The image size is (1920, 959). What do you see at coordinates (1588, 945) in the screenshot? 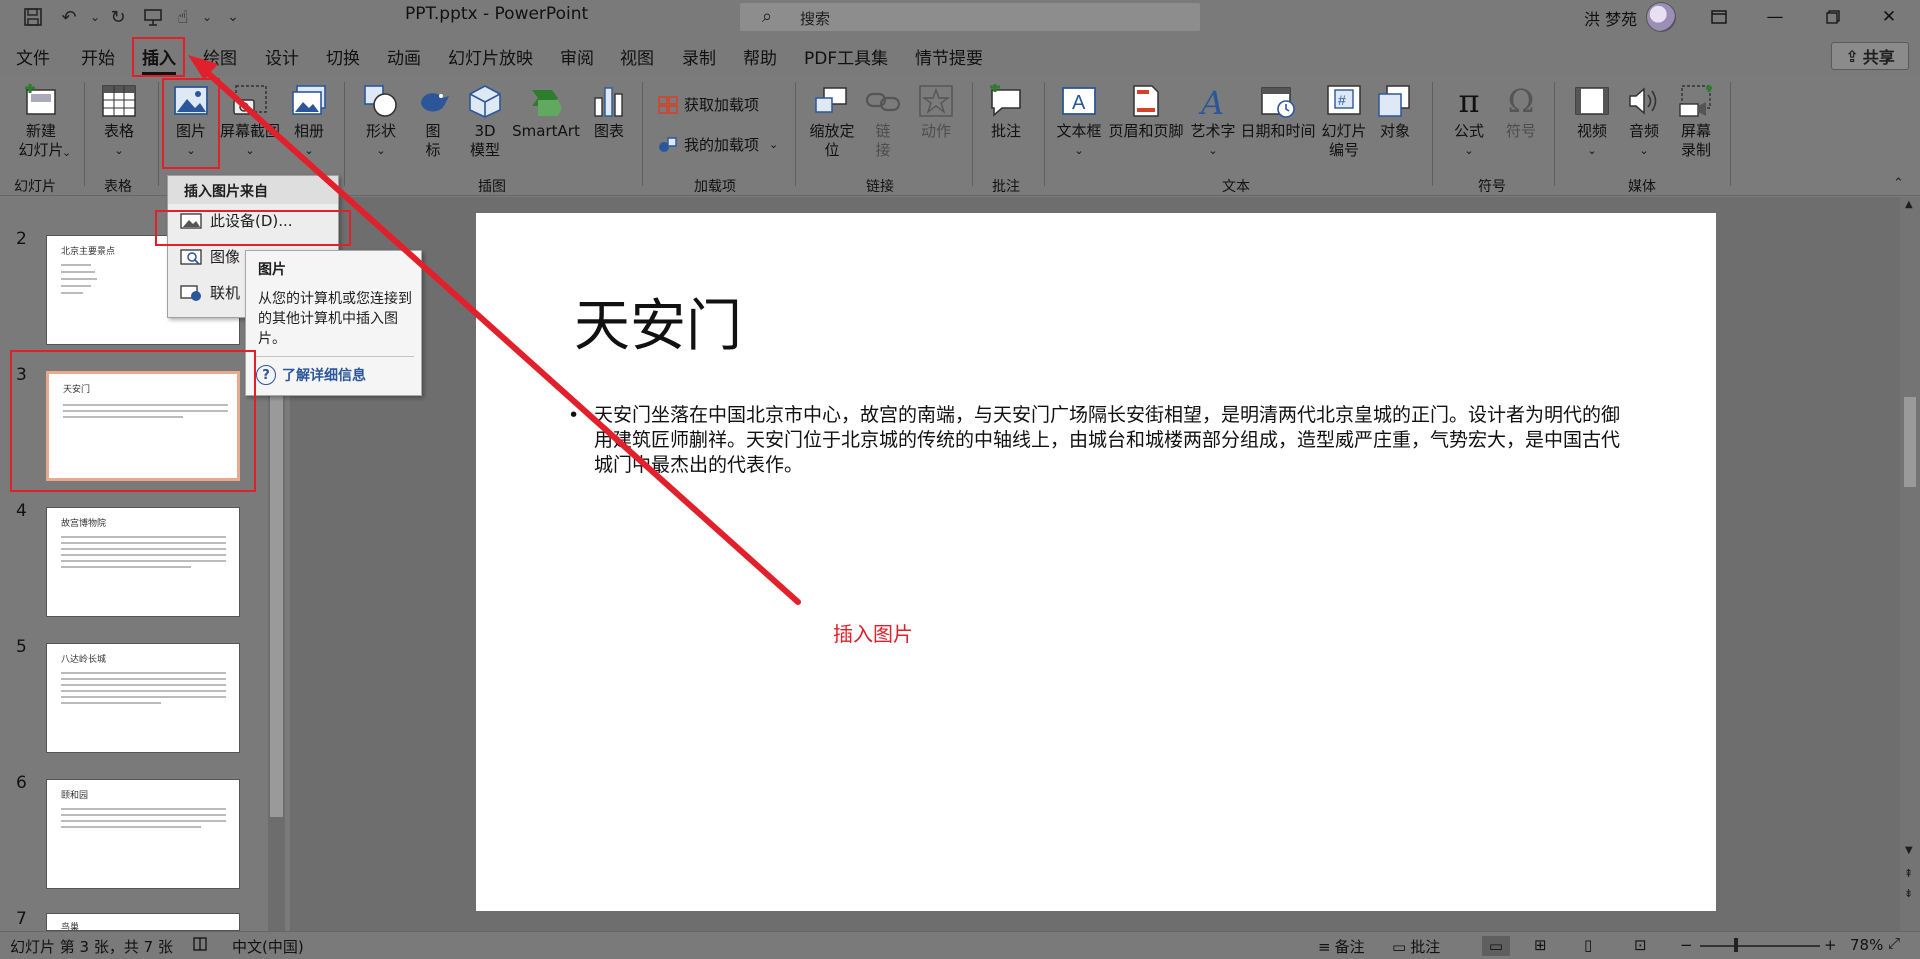
I see `reading-view-icon: ▯` at bounding box center [1588, 945].